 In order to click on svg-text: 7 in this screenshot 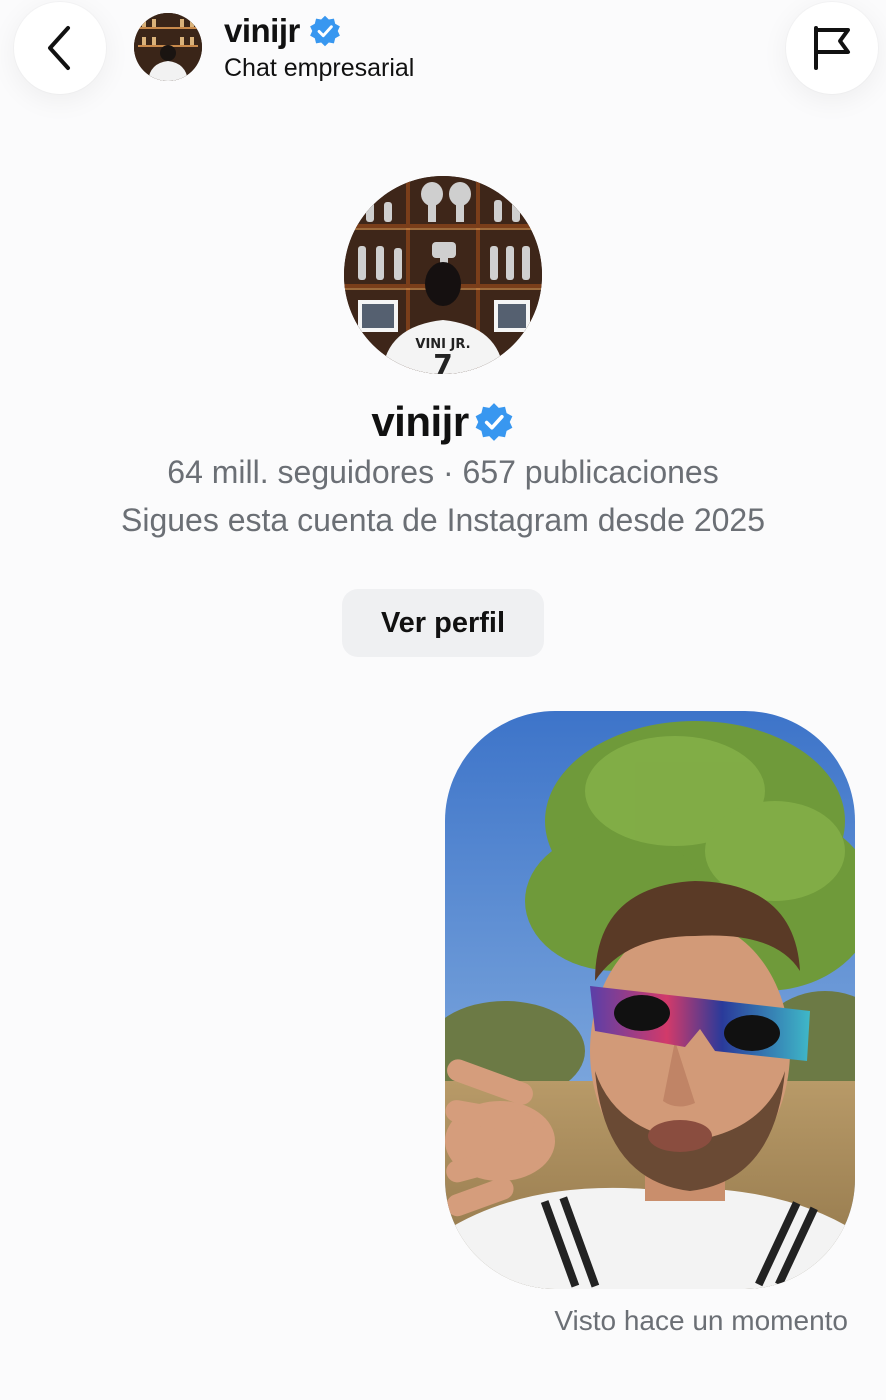, I will do `click(442, 361)`.